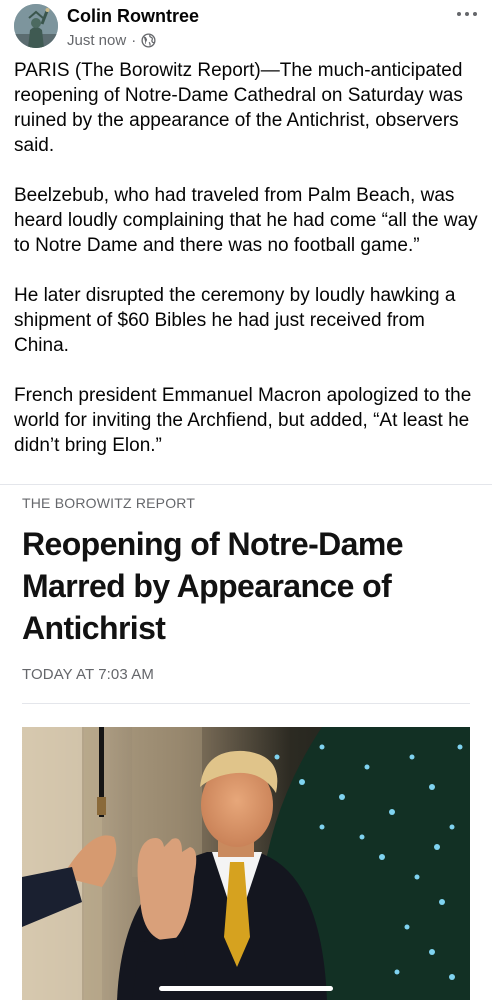 This screenshot has width=492, height=1000. Describe the element at coordinates (96, 40) in the screenshot. I see `post-timestamp: Just now` at that location.